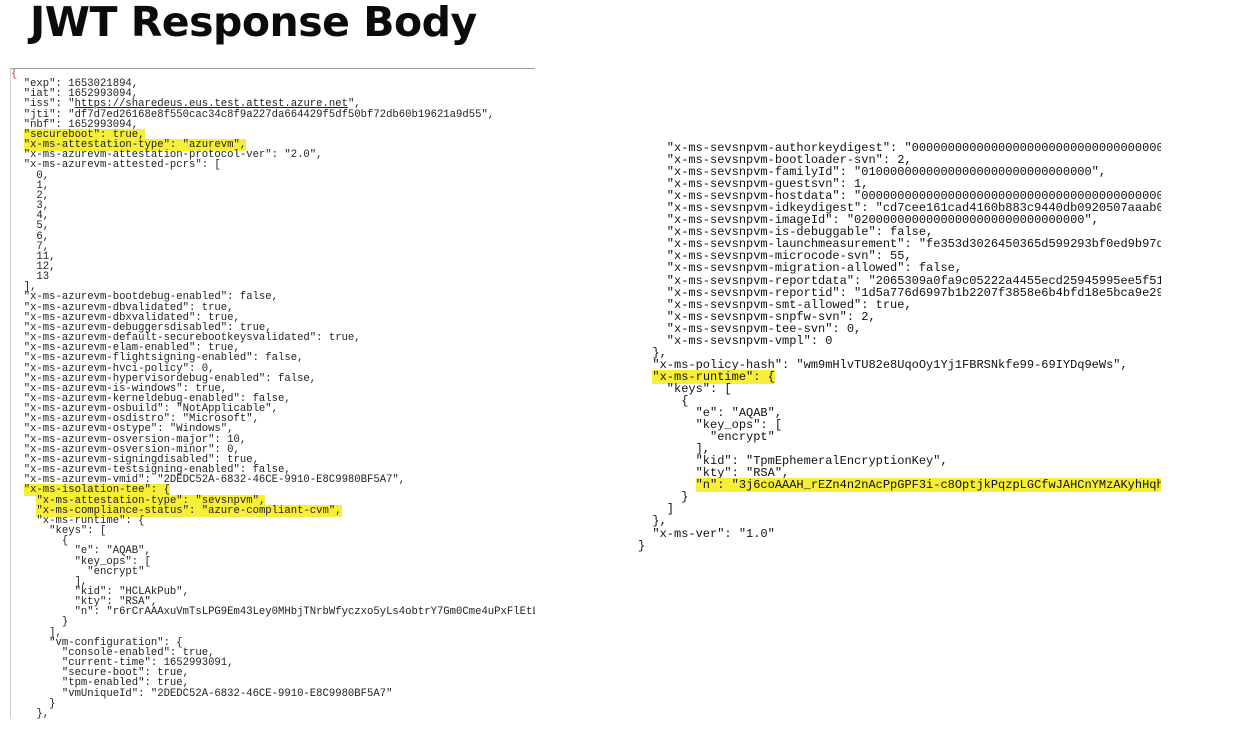 The height and width of the screenshot is (729, 1255). Describe the element at coordinates (899, 533) in the screenshot. I see `json-line: "x-ms-ver": "1.0"` at that location.